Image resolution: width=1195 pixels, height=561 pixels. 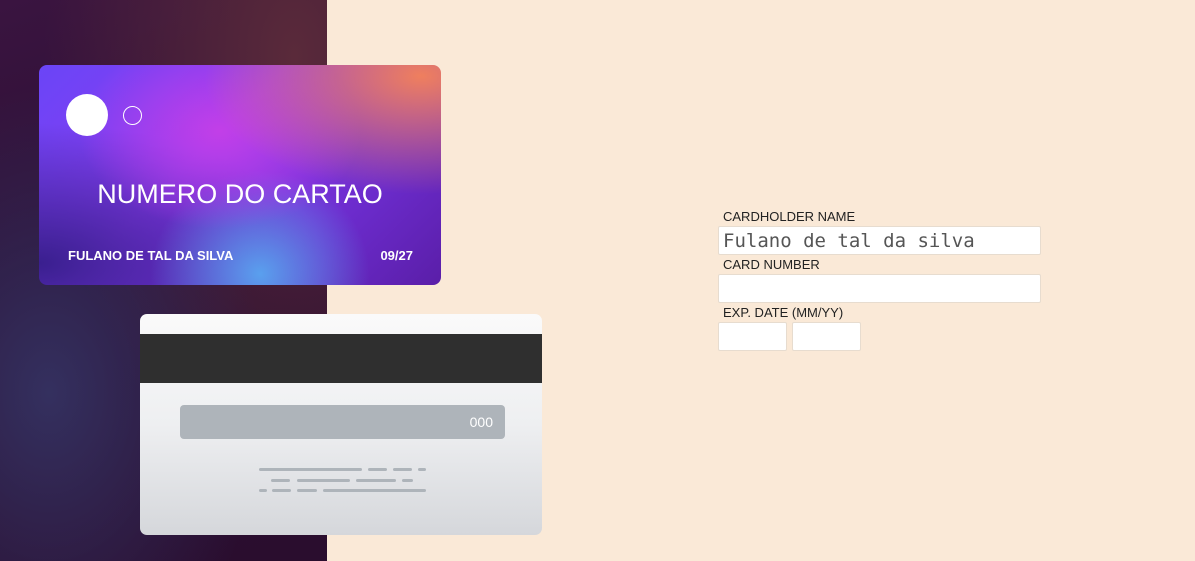 I want to click on cvv-signature-bar: 000, so click(x=342, y=422).